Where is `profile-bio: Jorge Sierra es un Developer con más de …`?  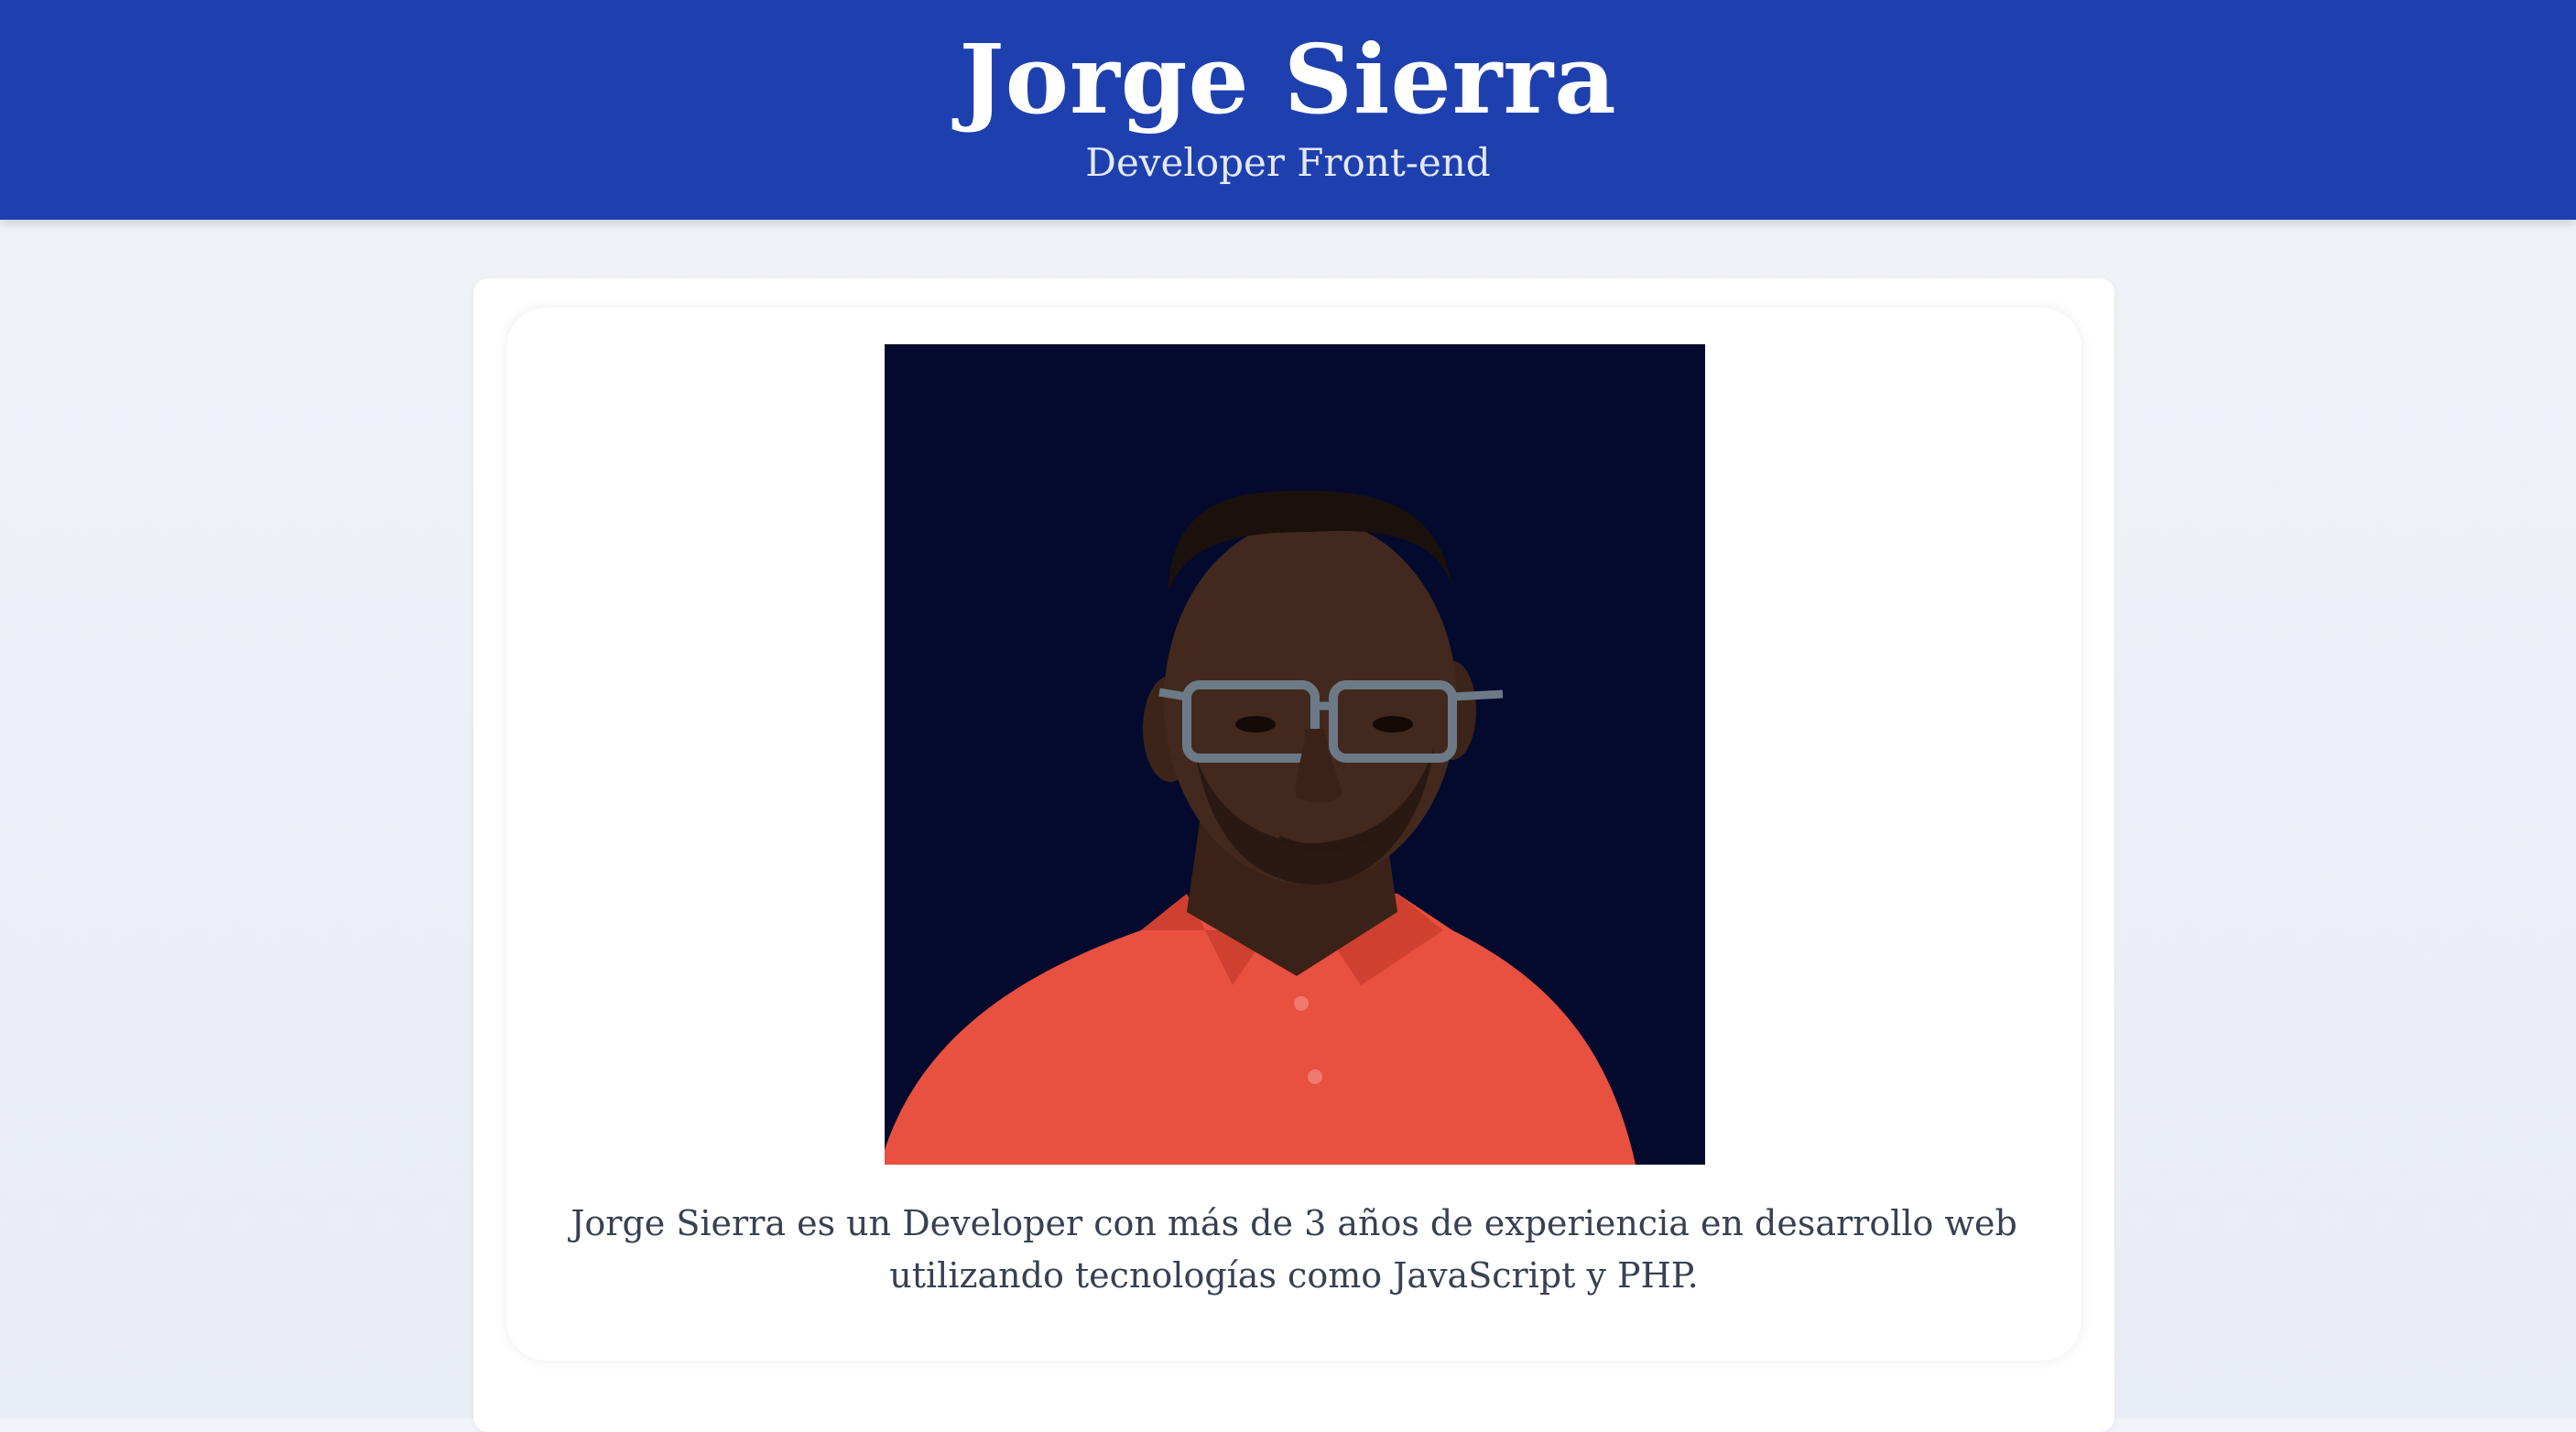
profile-bio: Jorge Sierra es un Developer con más de … is located at coordinates (1294, 1249).